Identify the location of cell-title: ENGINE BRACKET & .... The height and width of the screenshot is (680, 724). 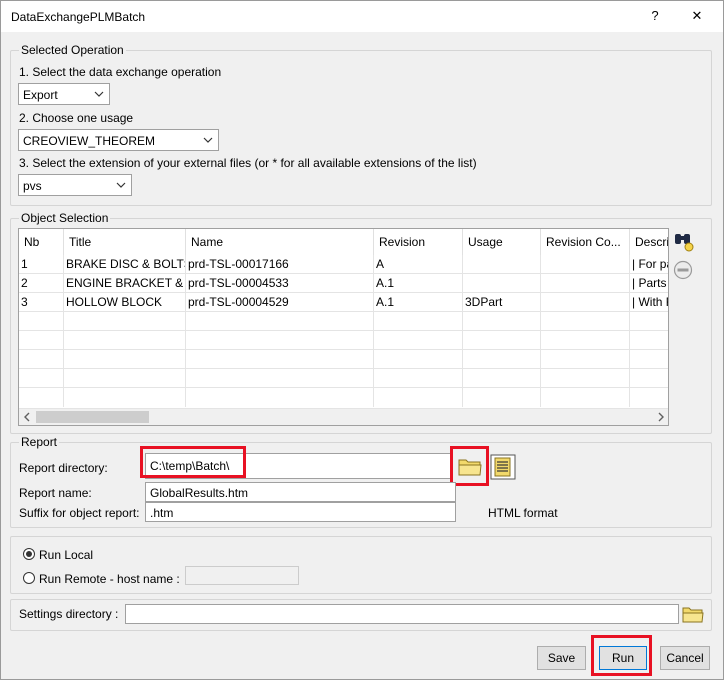
(125, 283).